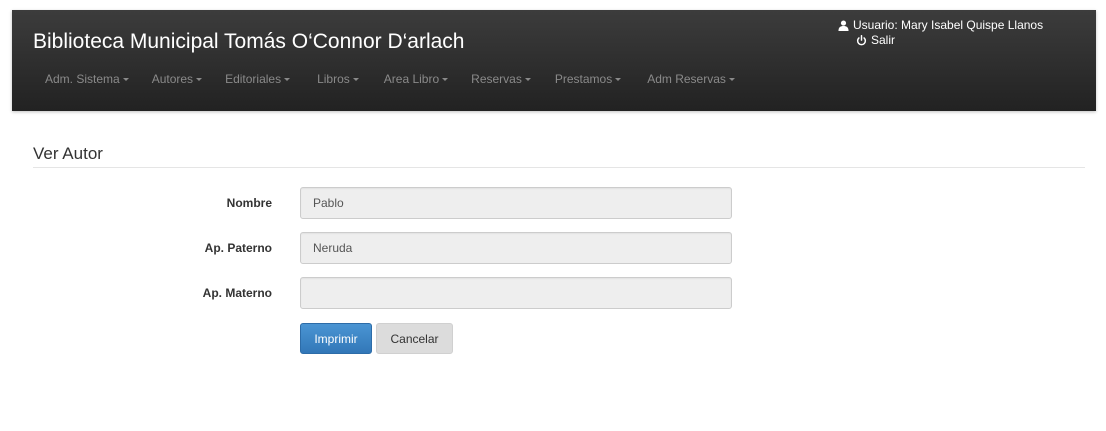  I want to click on ap-paterno-label: Ap. Paterno, so click(238, 248).